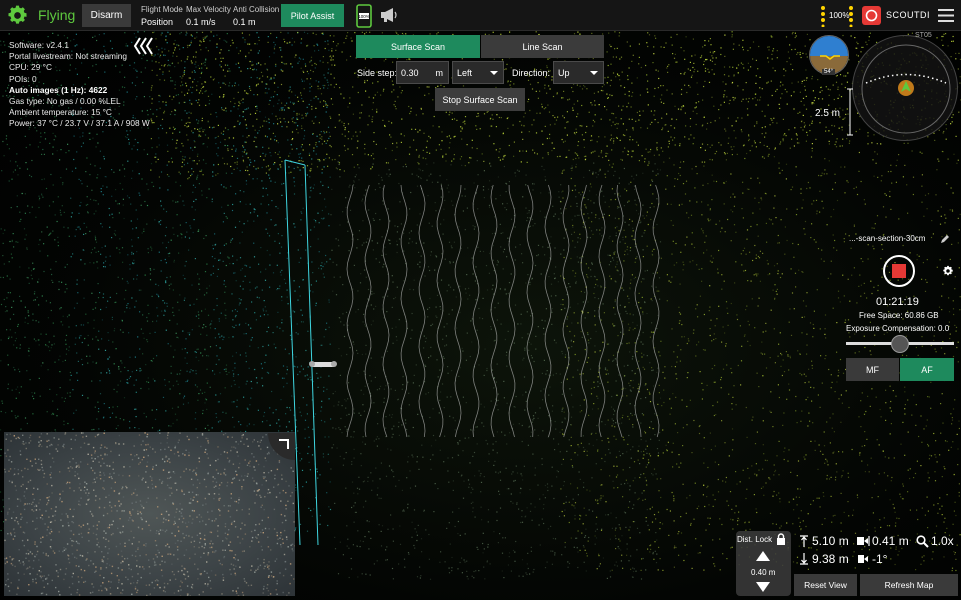 The image size is (961, 600). I want to click on expand-camera-icon, so click(281, 446).